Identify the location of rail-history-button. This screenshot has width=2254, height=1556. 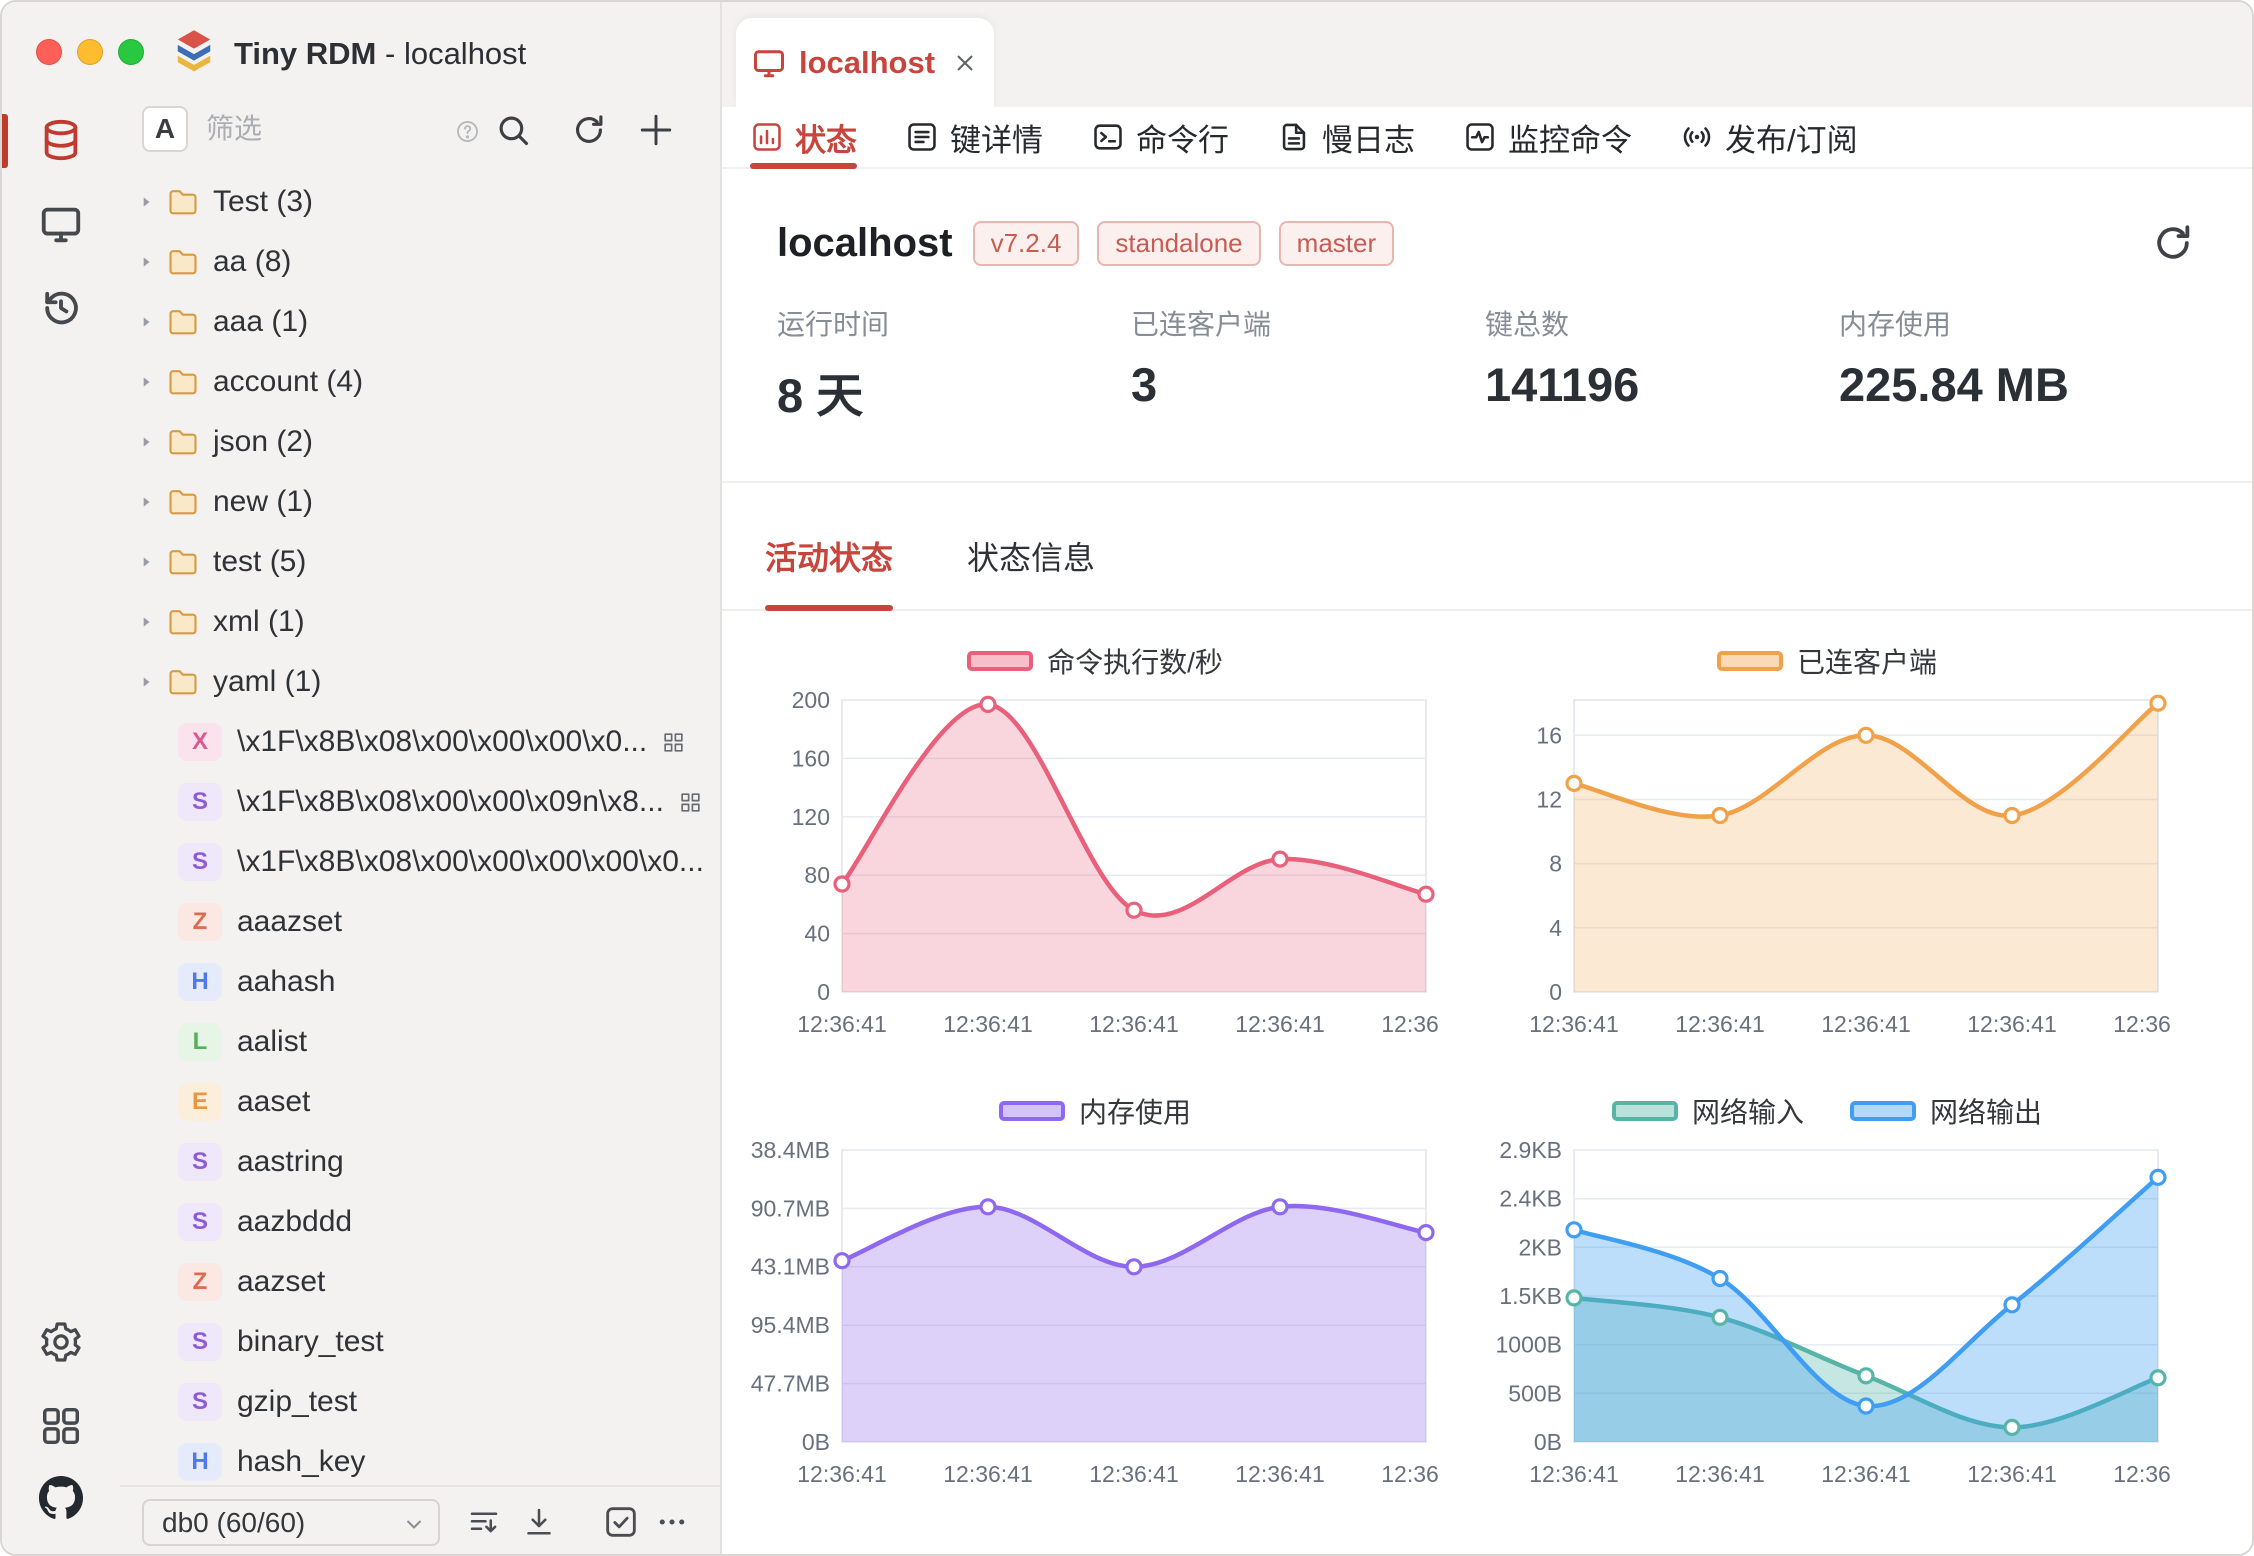
(61, 308).